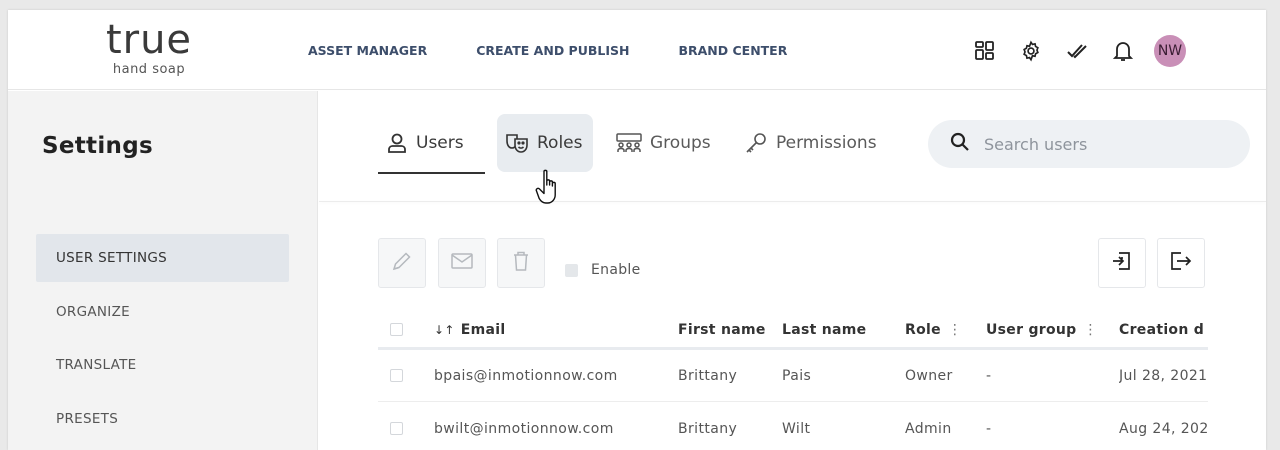  I want to click on tabs-divider, so click(792, 201).